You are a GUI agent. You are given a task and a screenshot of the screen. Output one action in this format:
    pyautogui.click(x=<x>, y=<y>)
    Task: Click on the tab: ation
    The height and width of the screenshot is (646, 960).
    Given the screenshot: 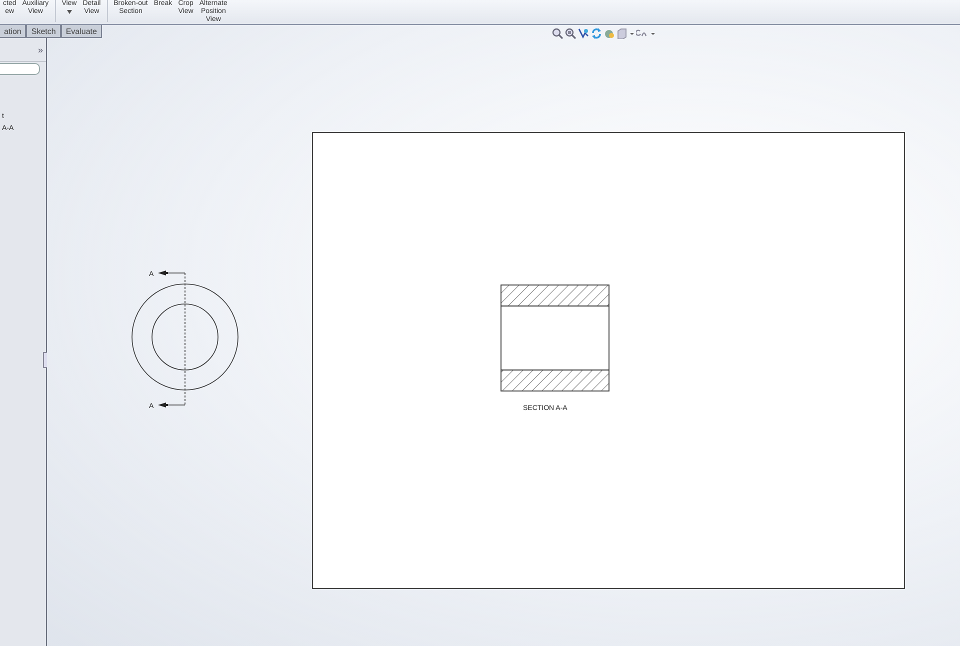 What is the action you would take?
    pyautogui.click(x=13, y=31)
    